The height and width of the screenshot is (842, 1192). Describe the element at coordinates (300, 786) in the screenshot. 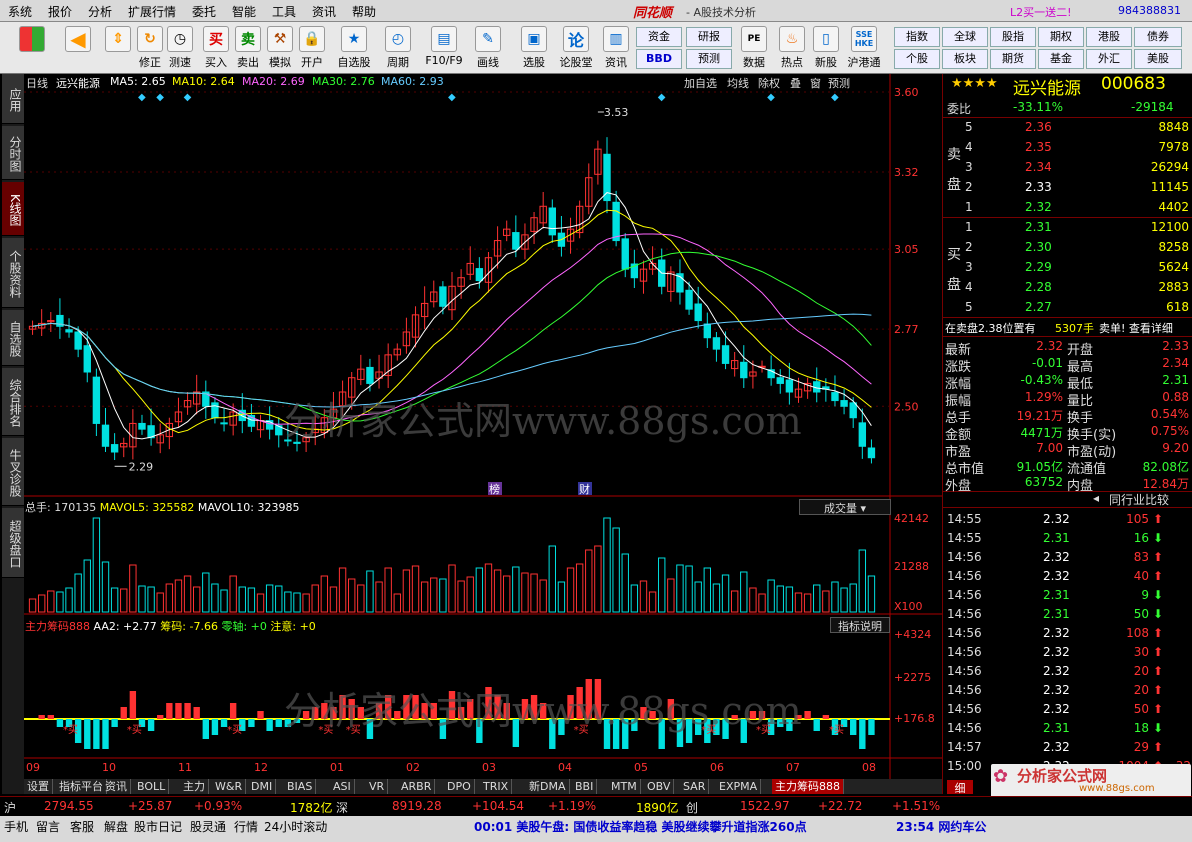

I see `indicator-tab: BIAS` at that location.